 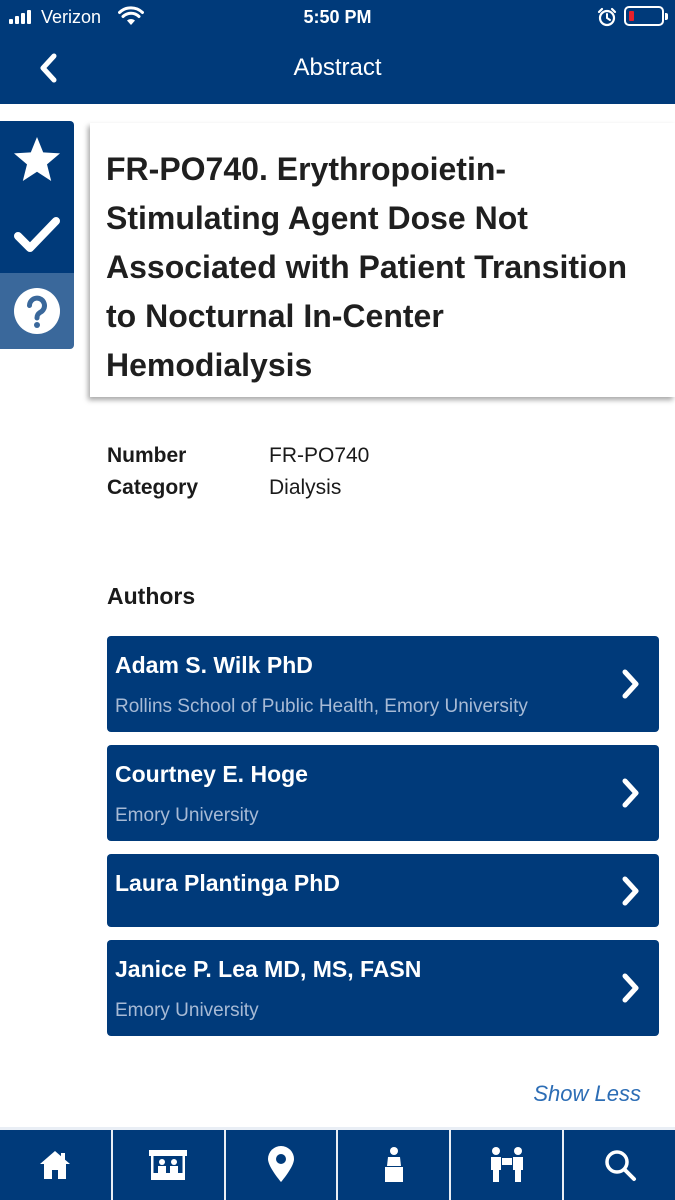 What do you see at coordinates (383, 890) in the screenshot?
I see `author-card: Laura Plantinga PhD` at bounding box center [383, 890].